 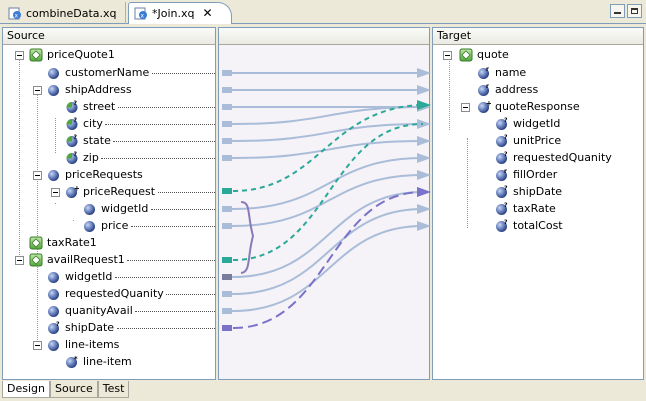 I want to click on mapping-header, so click(x=324, y=36).